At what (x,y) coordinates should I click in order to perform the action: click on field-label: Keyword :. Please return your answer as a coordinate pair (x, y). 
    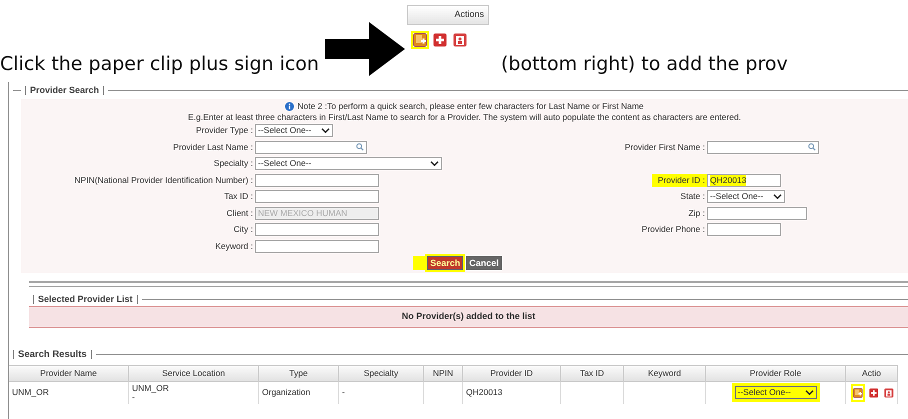
    Looking at the image, I should click on (234, 246).